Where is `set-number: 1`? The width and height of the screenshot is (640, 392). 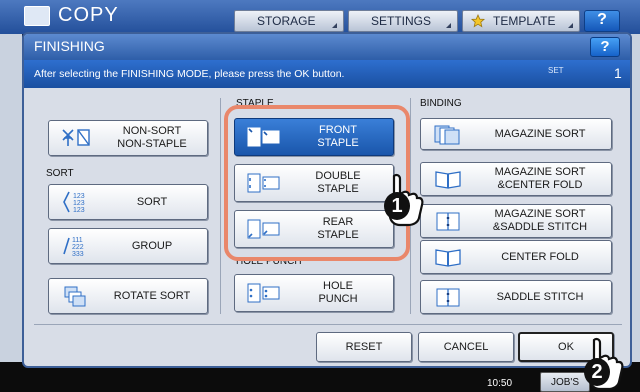 set-number: 1 is located at coordinates (618, 73).